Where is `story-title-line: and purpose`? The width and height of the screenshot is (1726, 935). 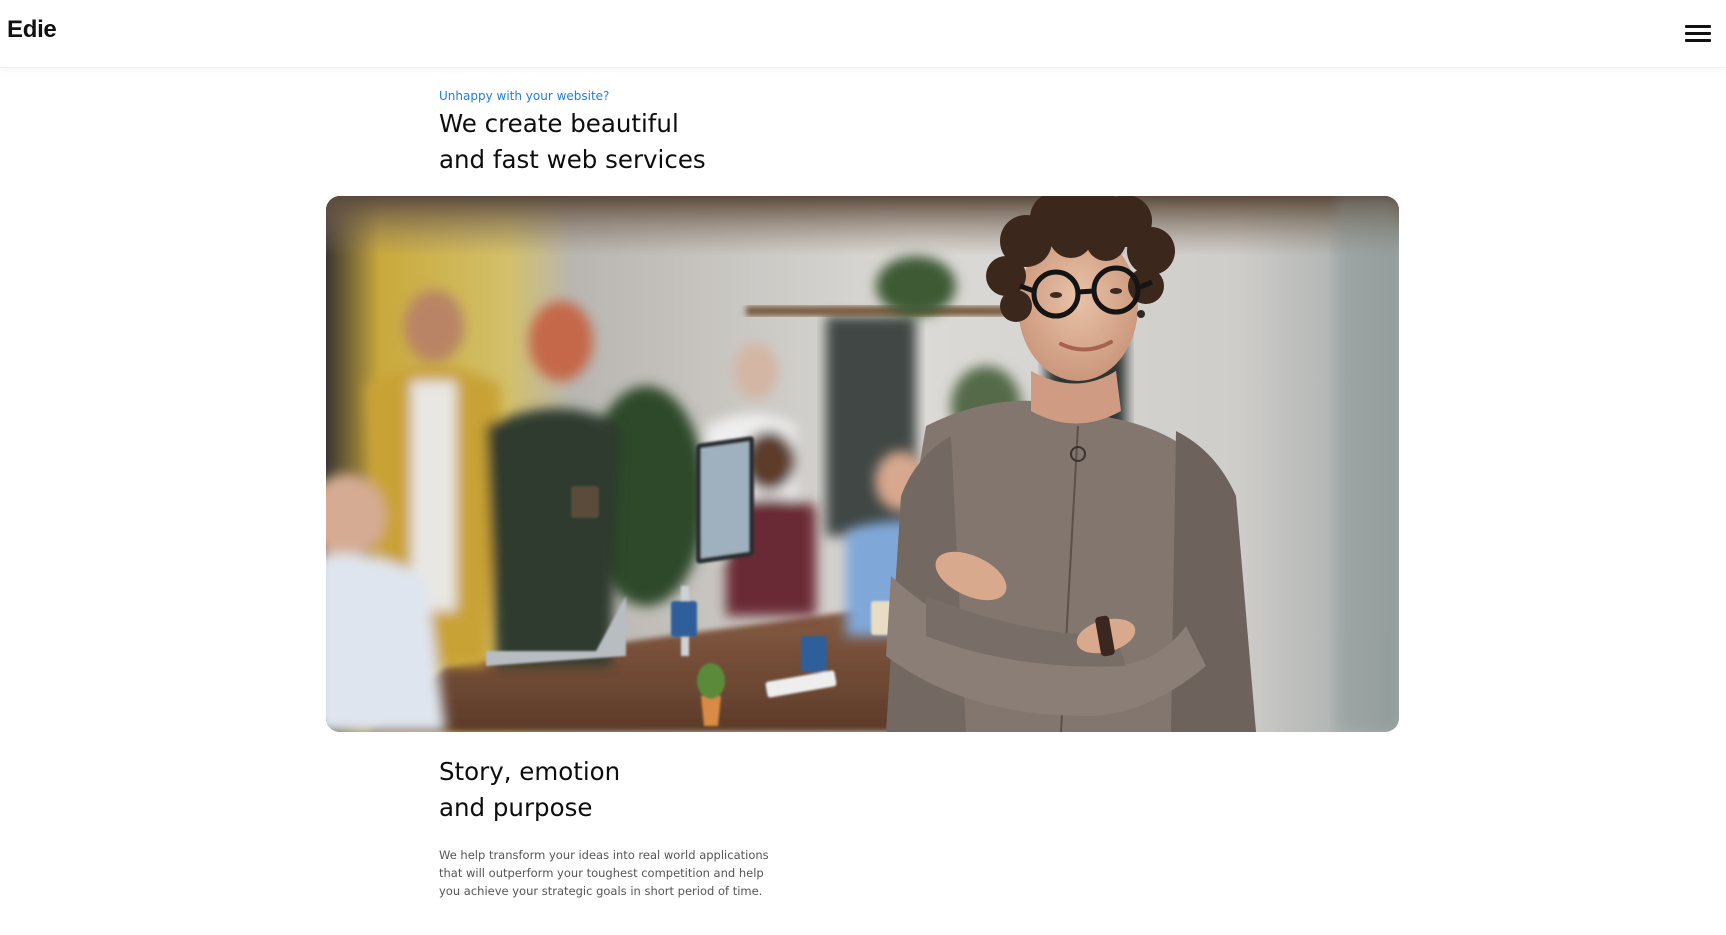 story-title-line: and purpose is located at coordinates (516, 807).